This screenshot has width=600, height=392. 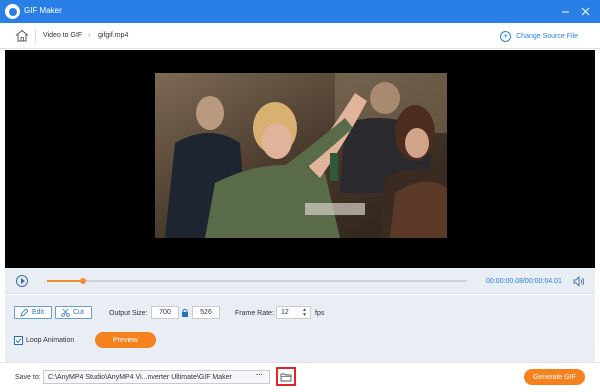 What do you see at coordinates (579, 281) in the screenshot?
I see `volume-icon` at bounding box center [579, 281].